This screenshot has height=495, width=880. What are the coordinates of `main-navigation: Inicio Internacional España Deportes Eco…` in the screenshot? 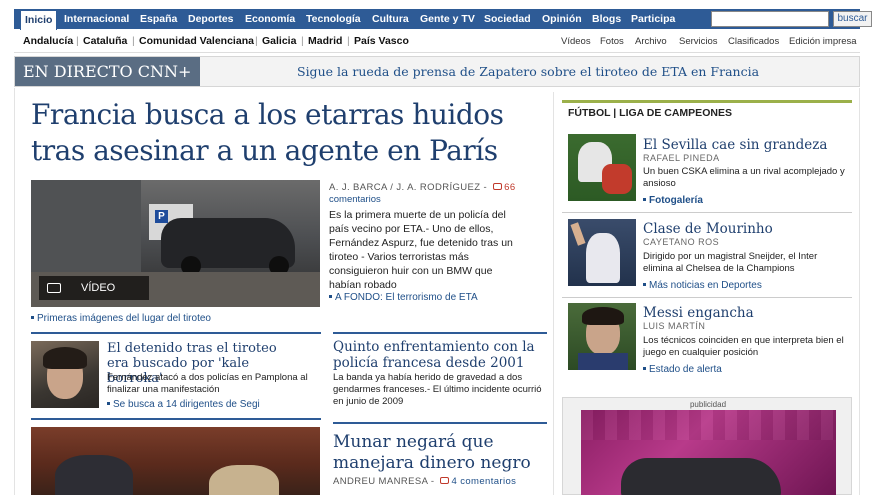 It's located at (443, 19).